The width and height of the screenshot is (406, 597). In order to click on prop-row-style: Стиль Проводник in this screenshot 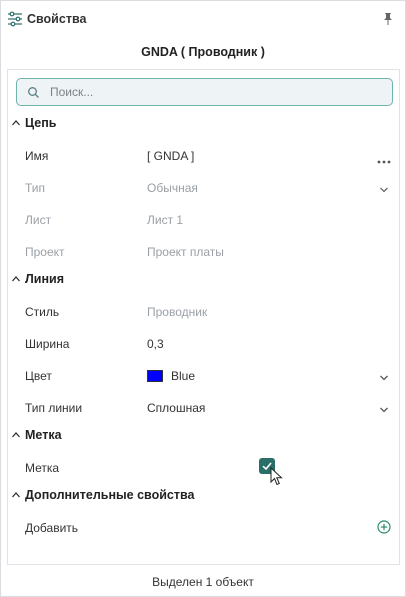, I will do `click(203, 311)`.